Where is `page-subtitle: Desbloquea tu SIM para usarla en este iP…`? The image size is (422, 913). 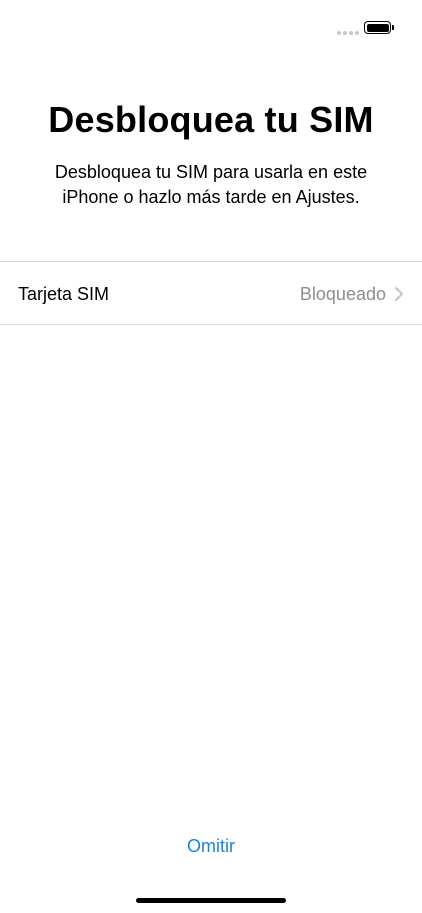 page-subtitle: Desbloquea tu SIM para usarla en este iP… is located at coordinates (211, 184).